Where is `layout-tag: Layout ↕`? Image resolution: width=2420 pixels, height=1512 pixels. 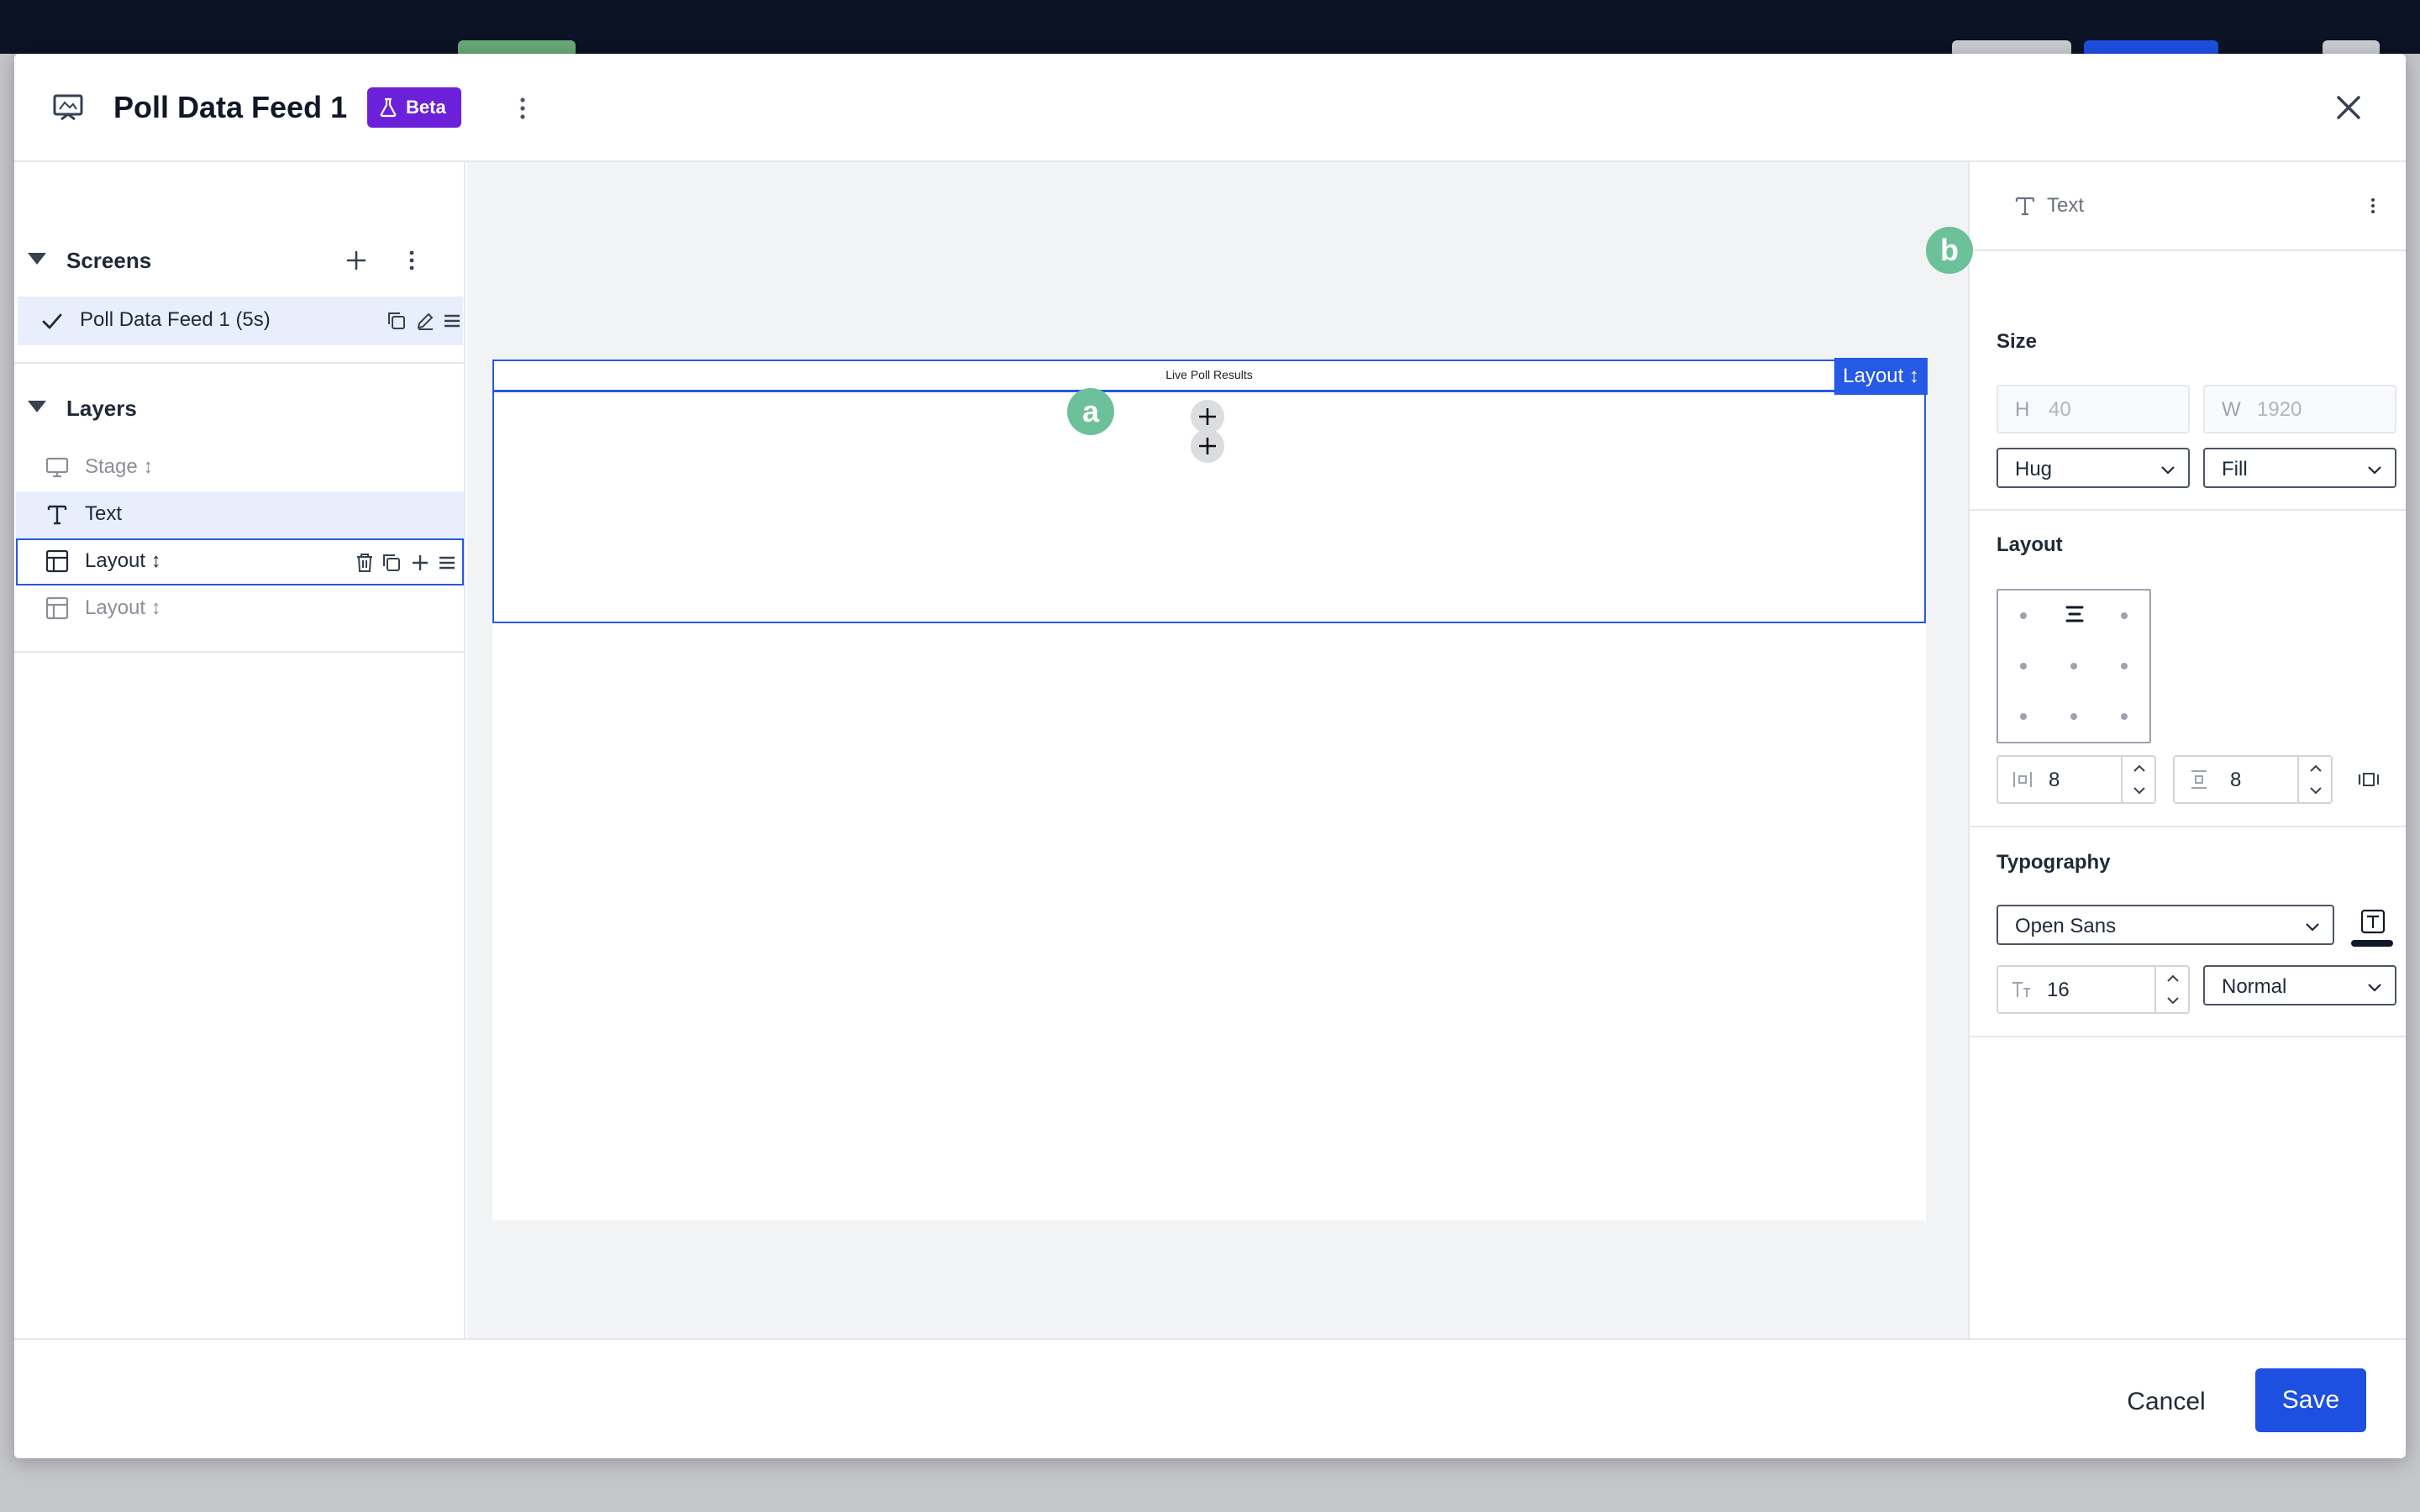
layout-tag: Layout ↕ is located at coordinates (1881, 376).